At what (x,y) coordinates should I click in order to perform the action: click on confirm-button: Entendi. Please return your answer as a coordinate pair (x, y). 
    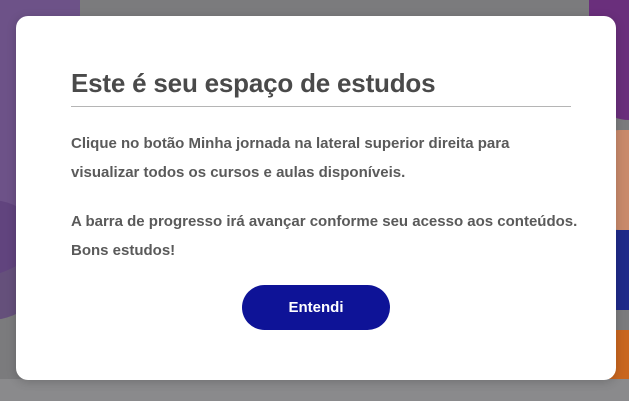
    Looking at the image, I should click on (316, 307).